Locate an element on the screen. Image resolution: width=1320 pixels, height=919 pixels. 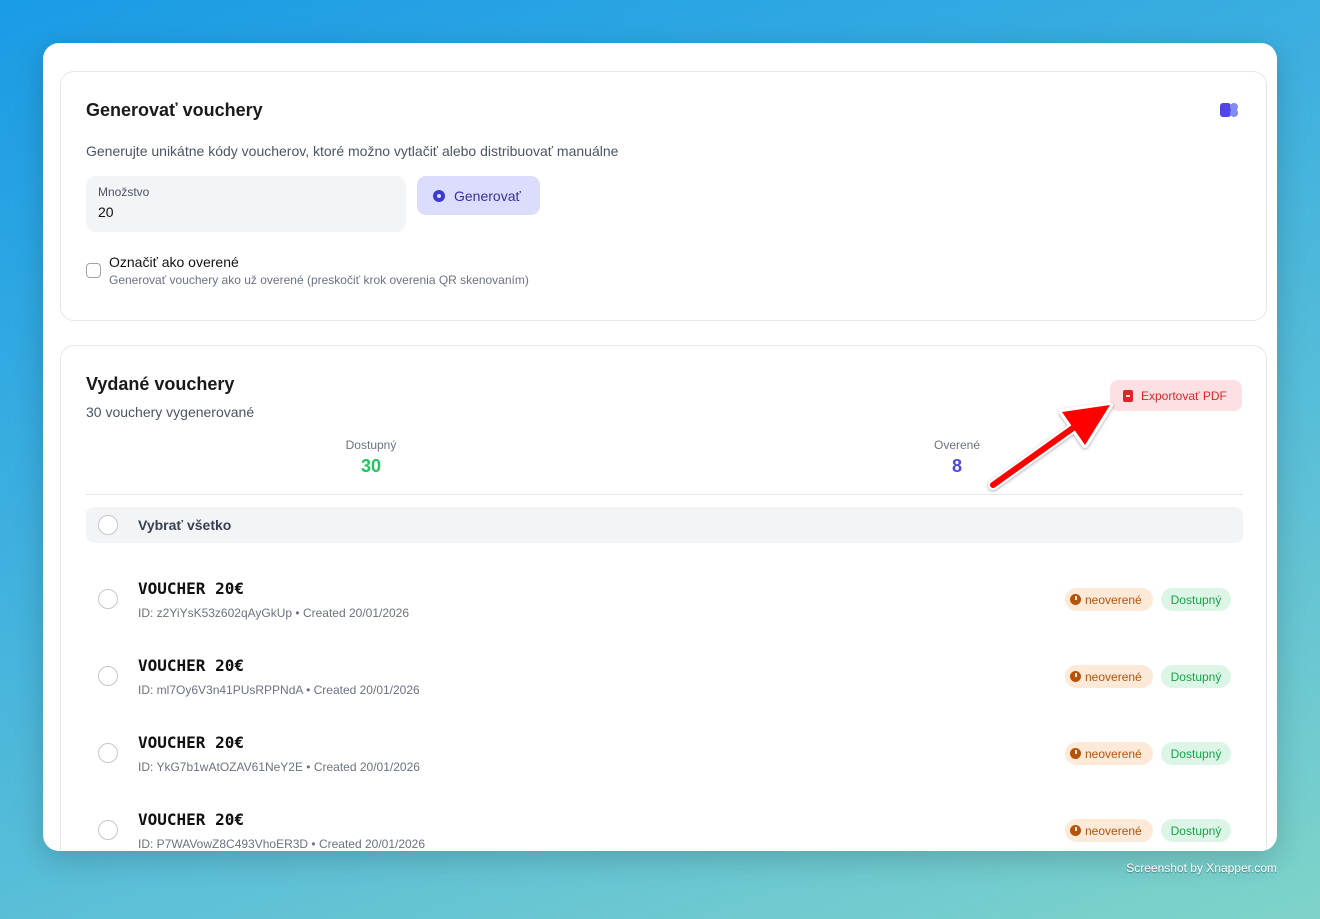
divider is located at coordinates (664, 494).